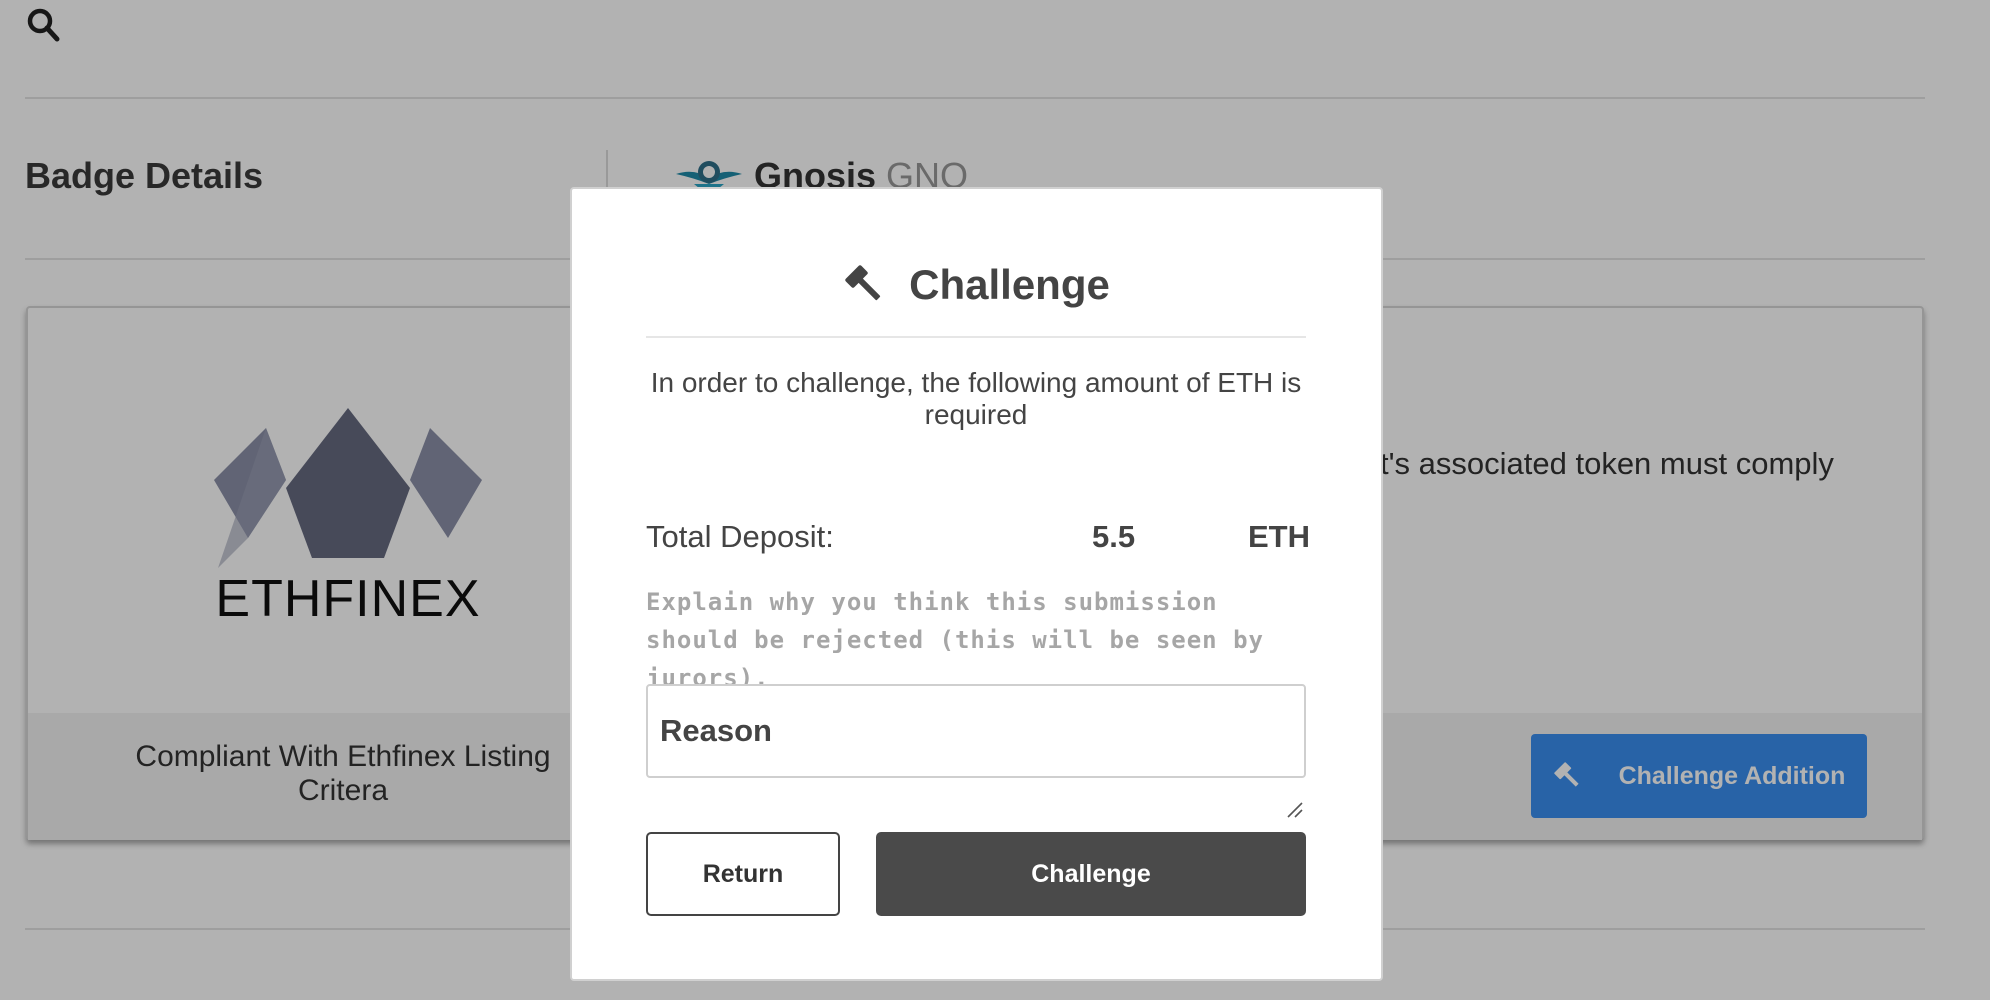  Describe the element at coordinates (976, 731) in the screenshot. I see `reason-input` at that location.